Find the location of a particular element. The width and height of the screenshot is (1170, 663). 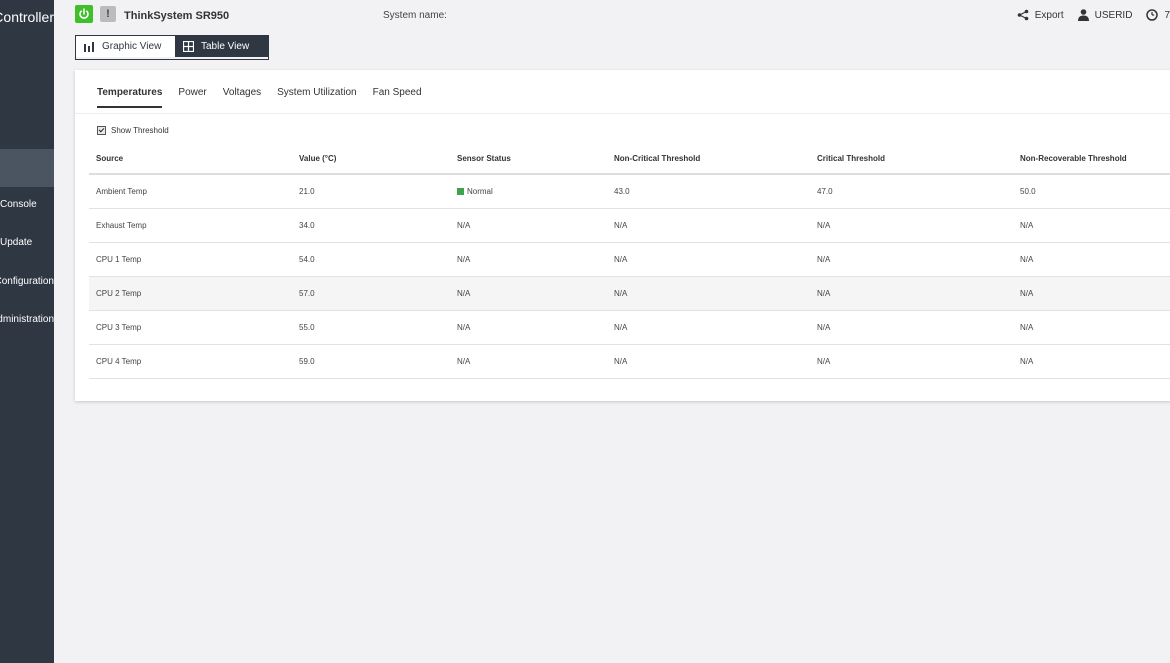

clock-menu: 7 is located at coordinates (1158, 15).